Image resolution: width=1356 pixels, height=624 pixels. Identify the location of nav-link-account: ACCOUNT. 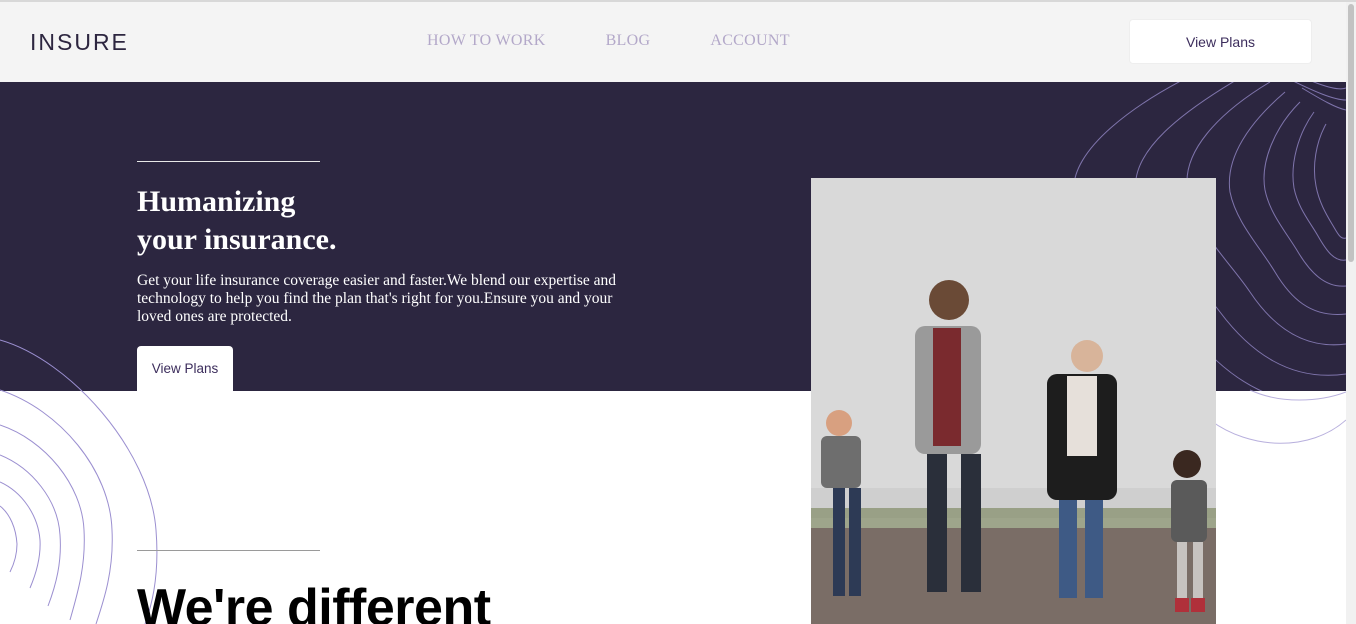
(749, 41).